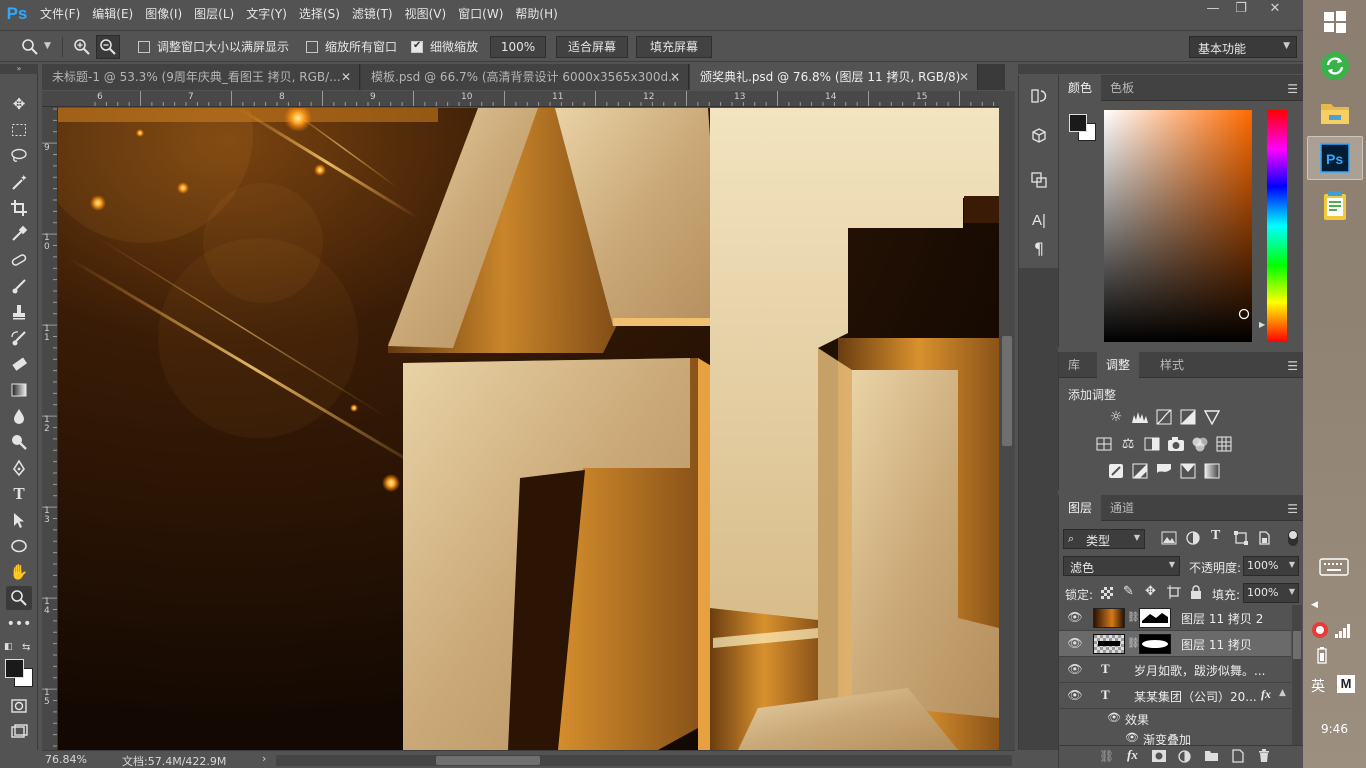 Image resolution: width=1366 pixels, height=768 pixels. I want to click on doc-tab-award: 颁奖典礼.psd @ 76.8% (图层 11 拷贝, RGB/8) ✕, so click(834, 77).